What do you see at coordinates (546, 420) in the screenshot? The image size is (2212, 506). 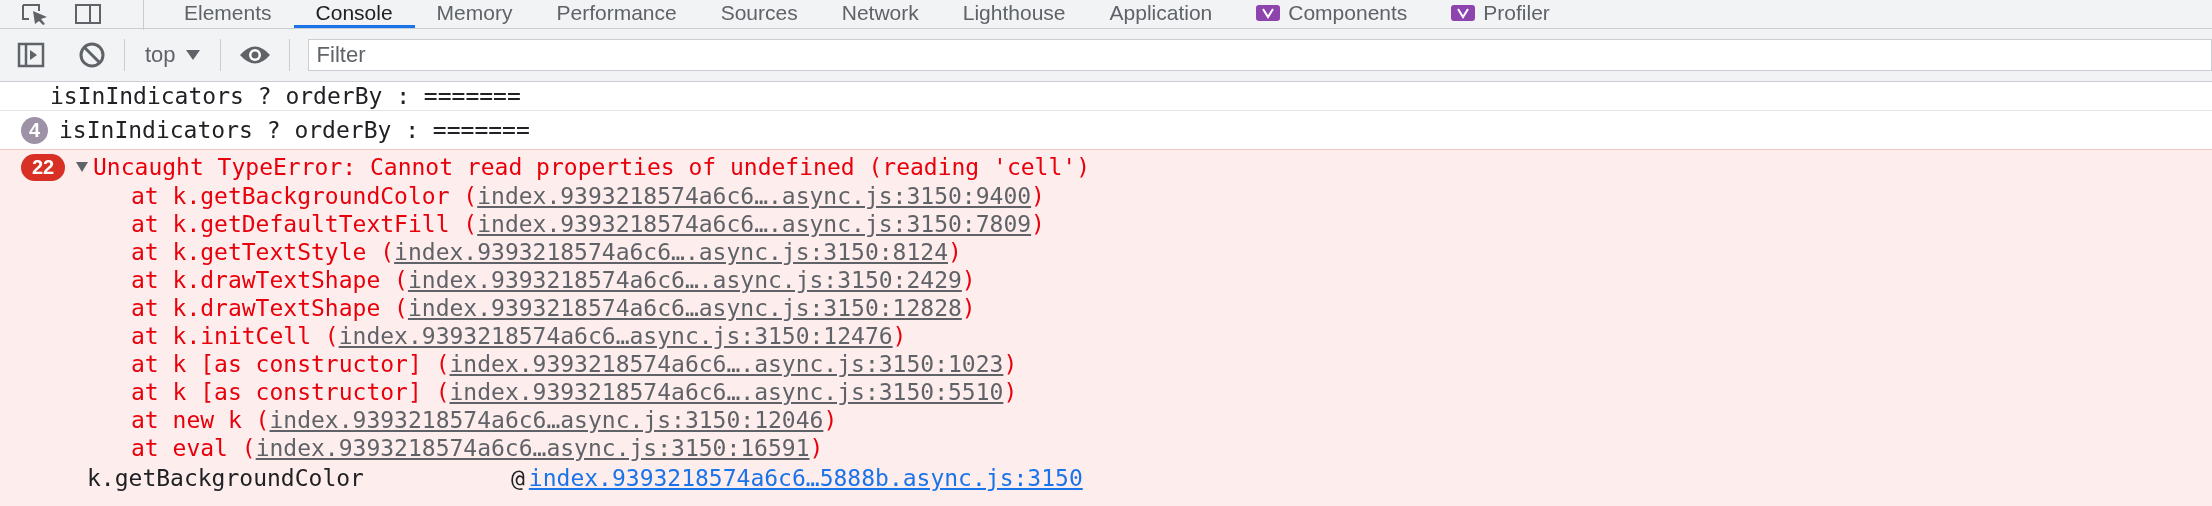 I see `source-link: index.9393218574a6c6…async.js:3150:12046` at bounding box center [546, 420].